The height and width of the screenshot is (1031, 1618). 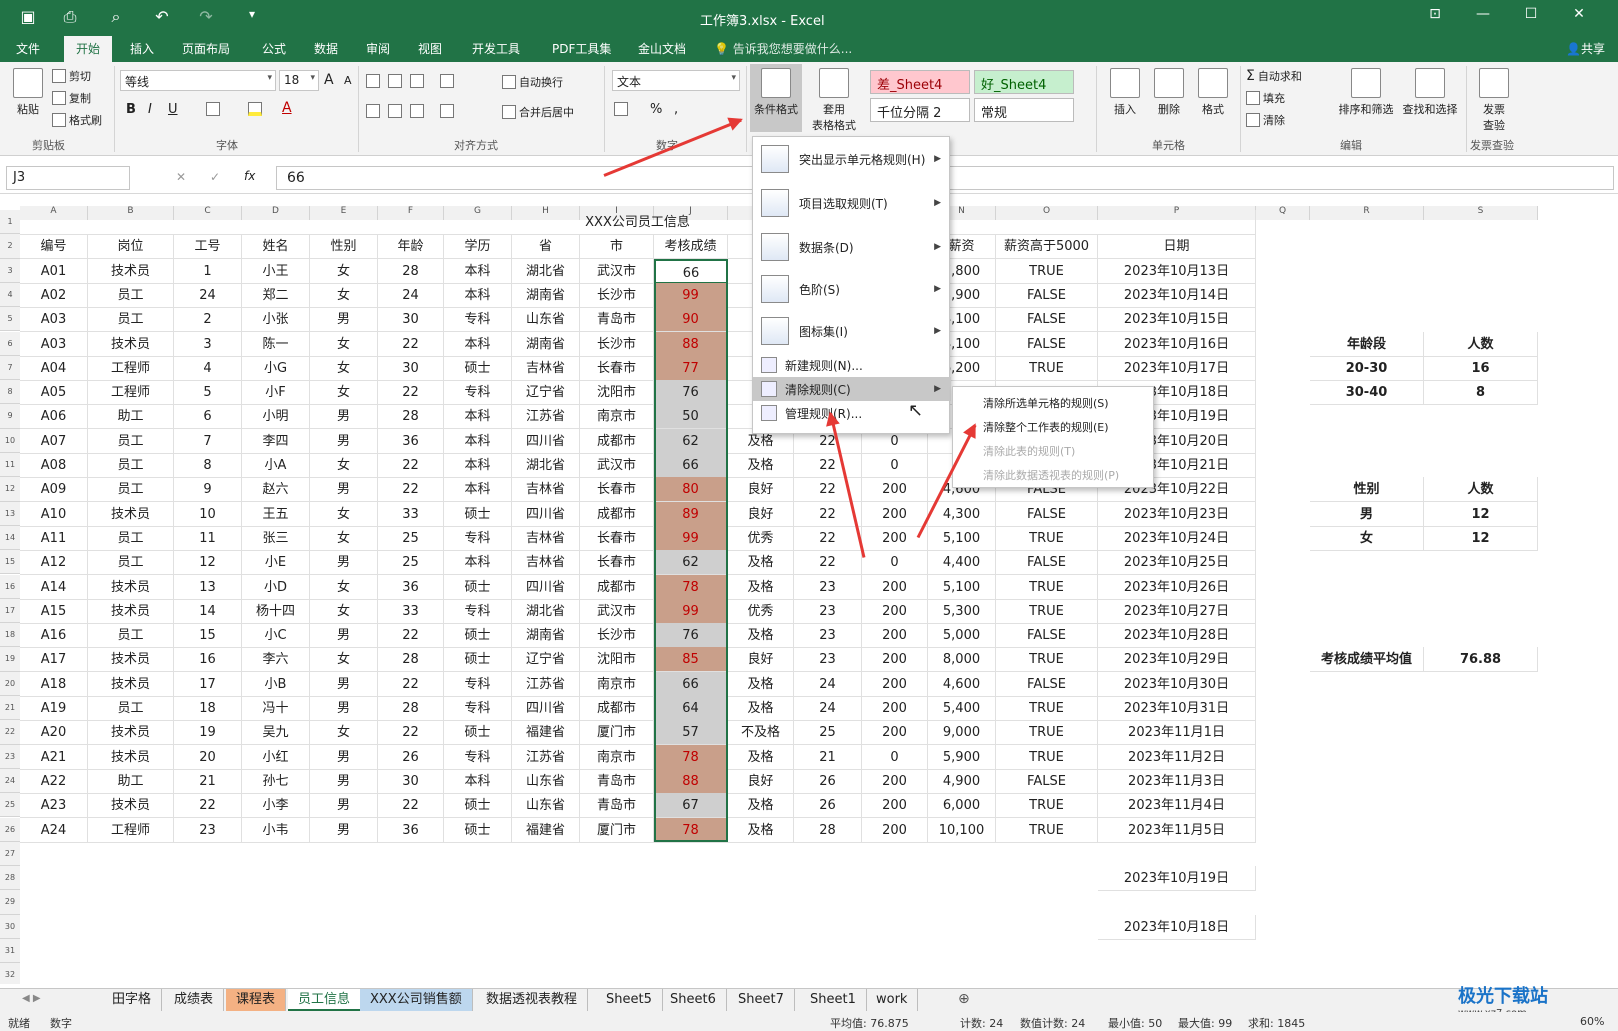 What do you see at coordinates (852, 331) in the screenshot?
I see `cf-menu-item: 图标集(I) ▶` at bounding box center [852, 331].